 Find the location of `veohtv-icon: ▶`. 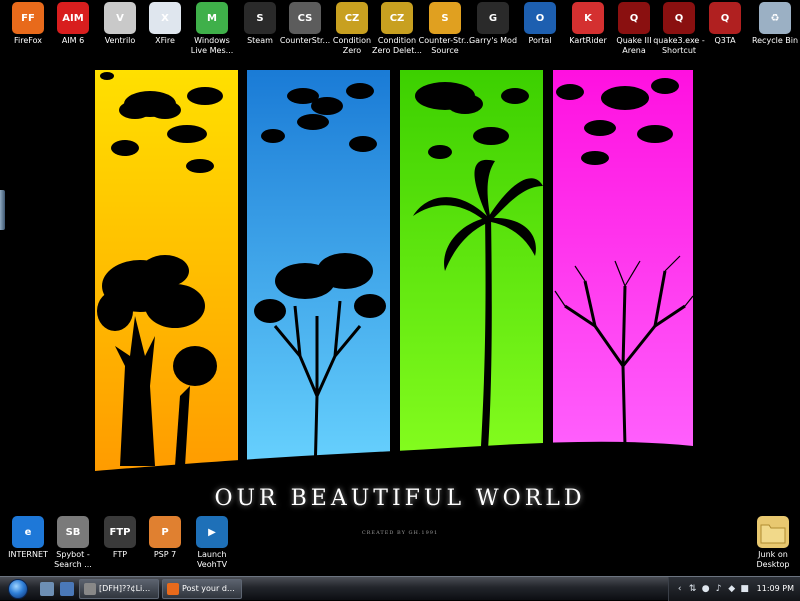

veohtv-icon: ▶ is located at coordinates (212, 532).